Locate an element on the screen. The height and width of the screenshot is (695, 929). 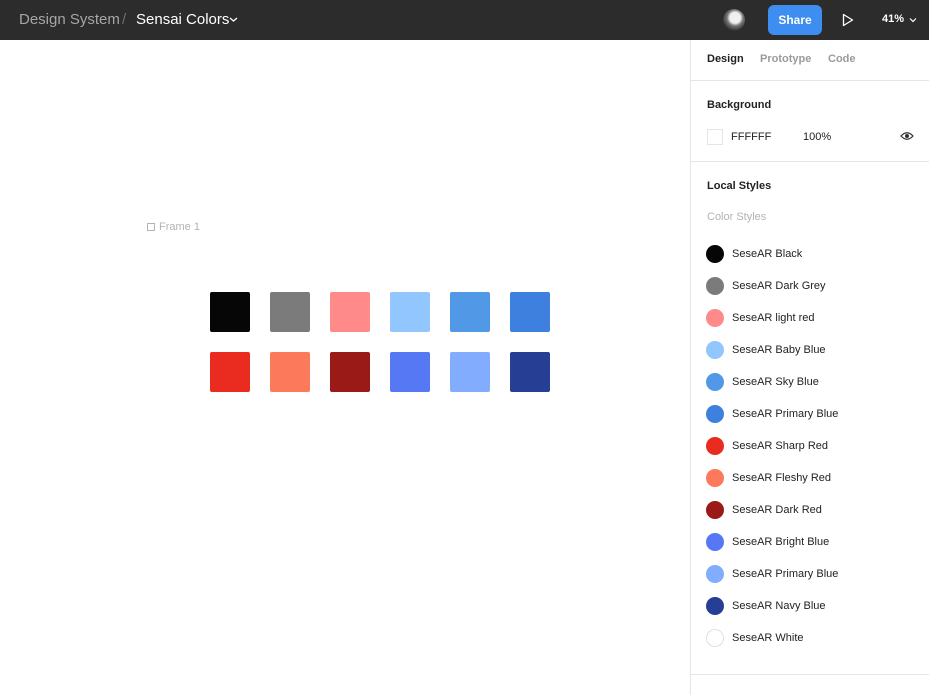
breadcrumb-current-file: Sensai Colors is located at coordinates (182, 19).